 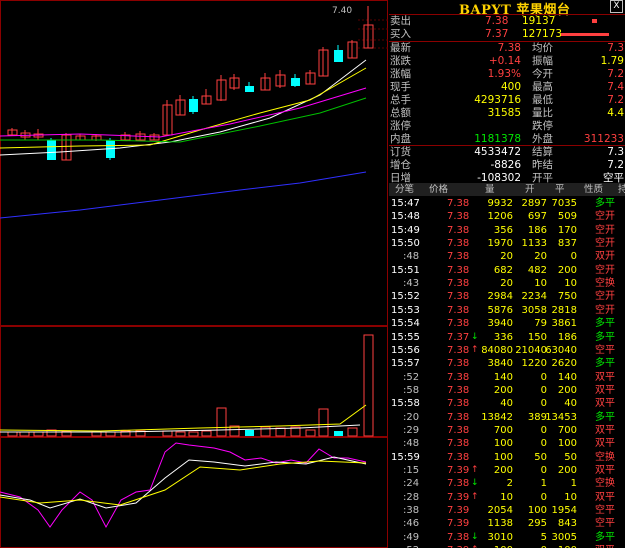 I want to click on tick-time: :49, so click(x=411, y=537).